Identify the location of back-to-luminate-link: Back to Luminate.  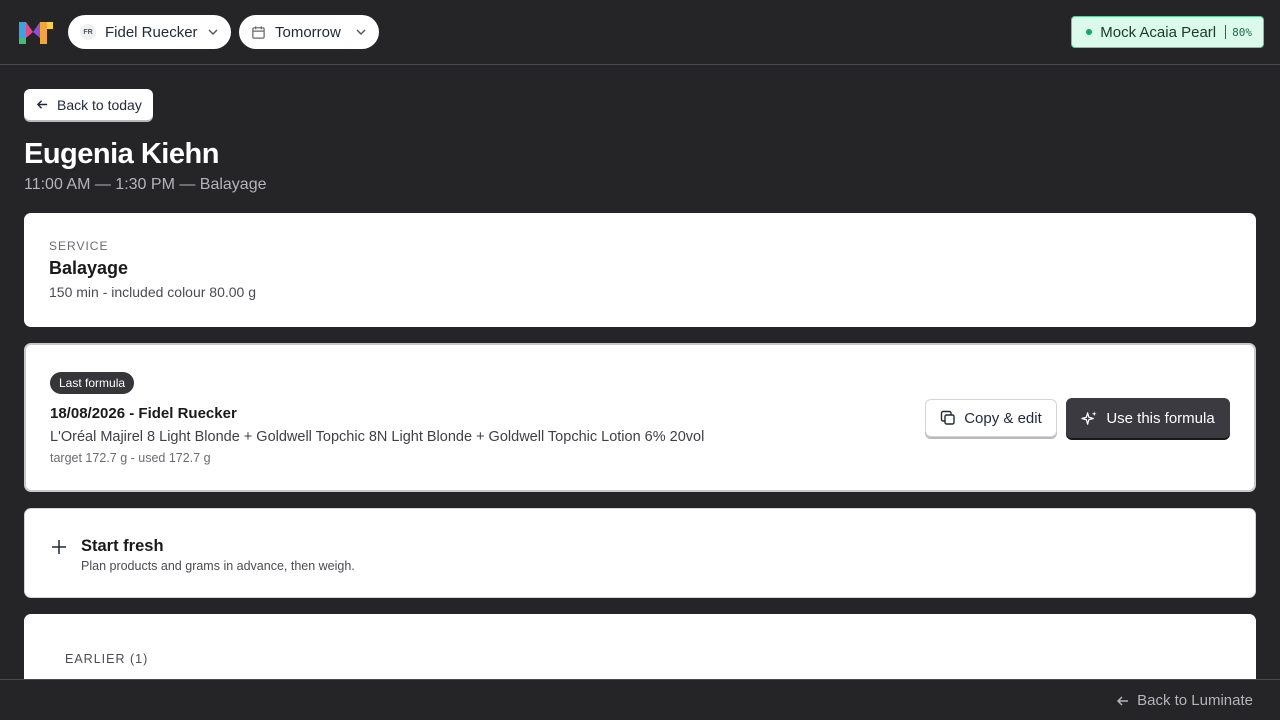
(1184, 700).